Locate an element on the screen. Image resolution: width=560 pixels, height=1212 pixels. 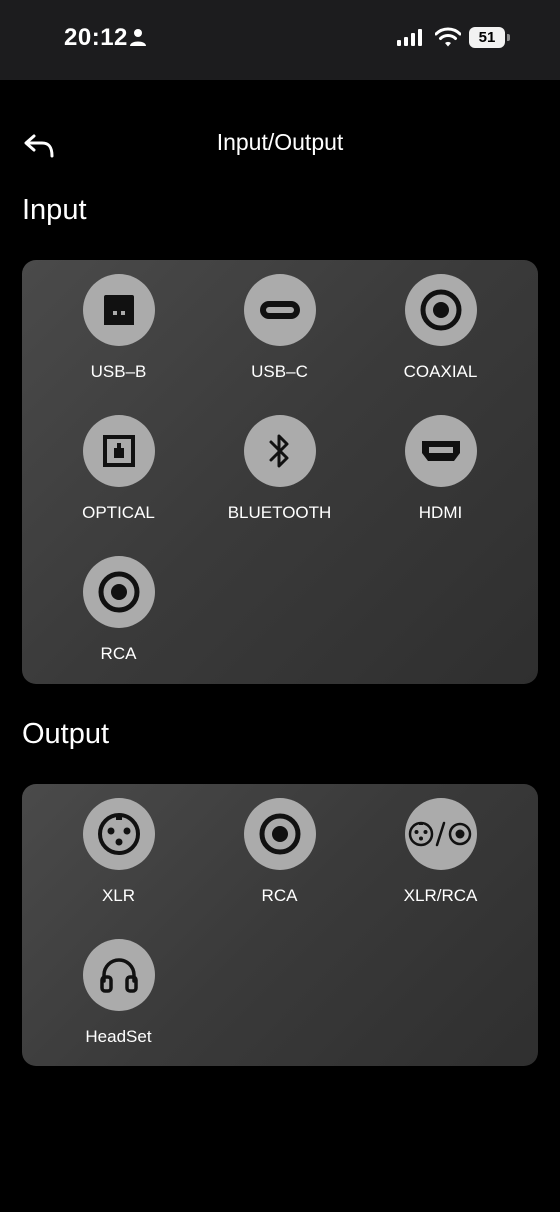
item-label: XLR/RCA is located at coordinates (440, 895).